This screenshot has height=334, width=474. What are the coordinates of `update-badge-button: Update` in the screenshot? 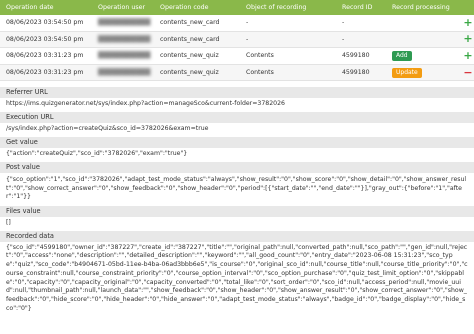 It's located at (407, 72).